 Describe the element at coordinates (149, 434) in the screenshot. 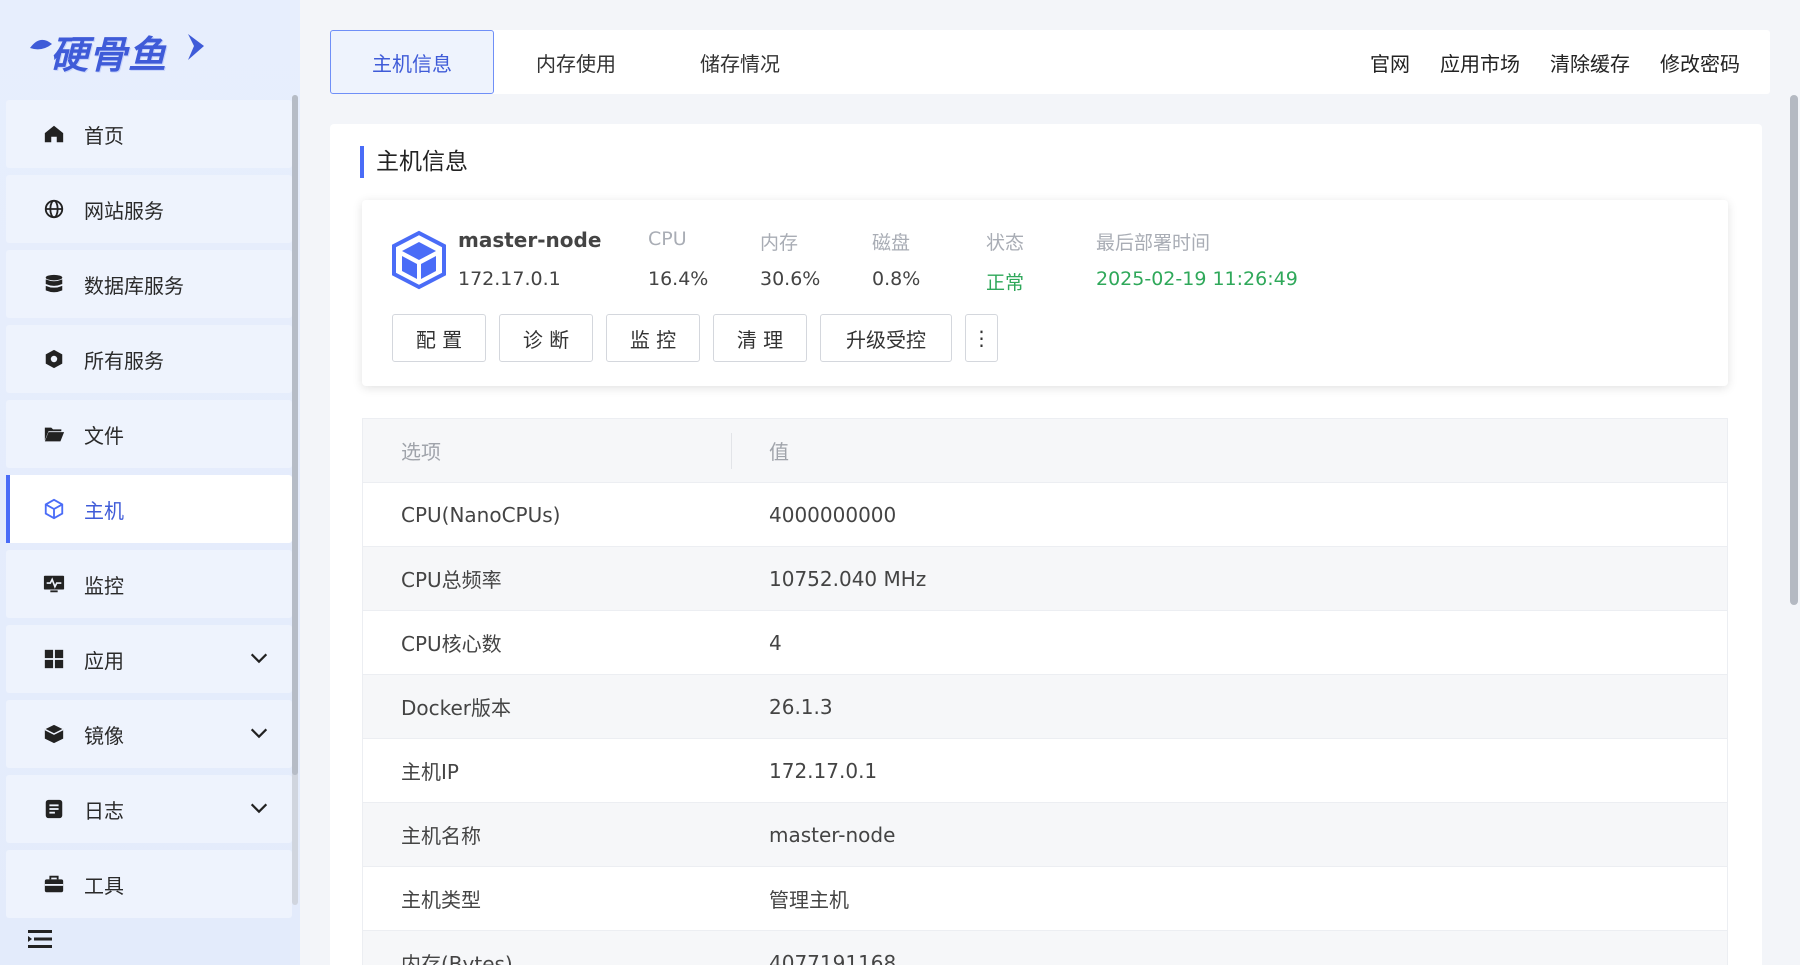

I see `sidebar-item-files: 文件` at that location.